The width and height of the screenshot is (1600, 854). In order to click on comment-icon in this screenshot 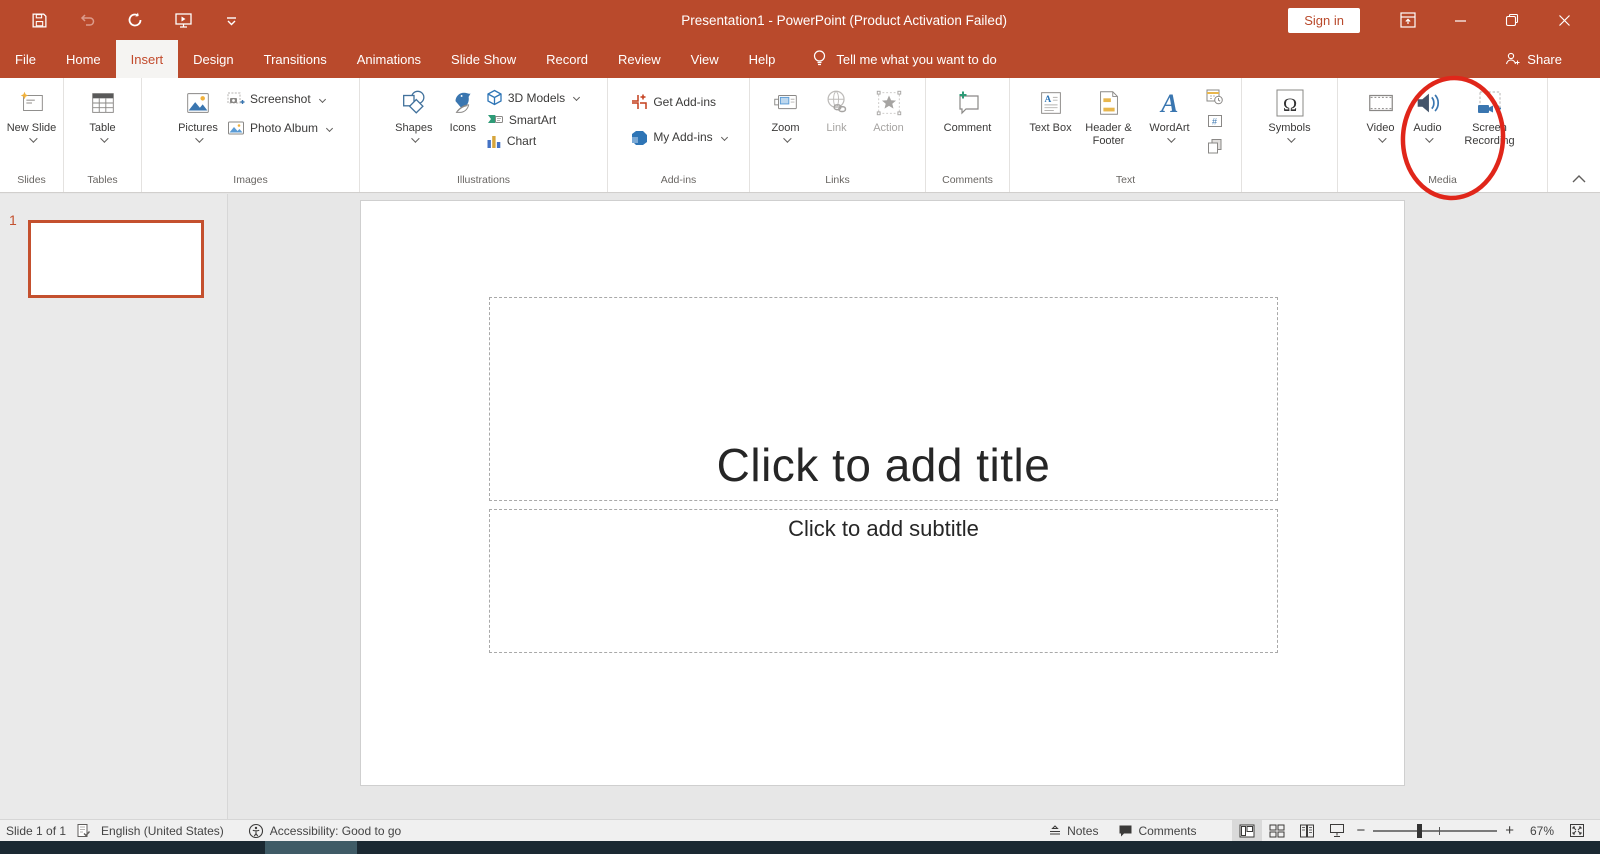, I will do `click(968, 103)`.